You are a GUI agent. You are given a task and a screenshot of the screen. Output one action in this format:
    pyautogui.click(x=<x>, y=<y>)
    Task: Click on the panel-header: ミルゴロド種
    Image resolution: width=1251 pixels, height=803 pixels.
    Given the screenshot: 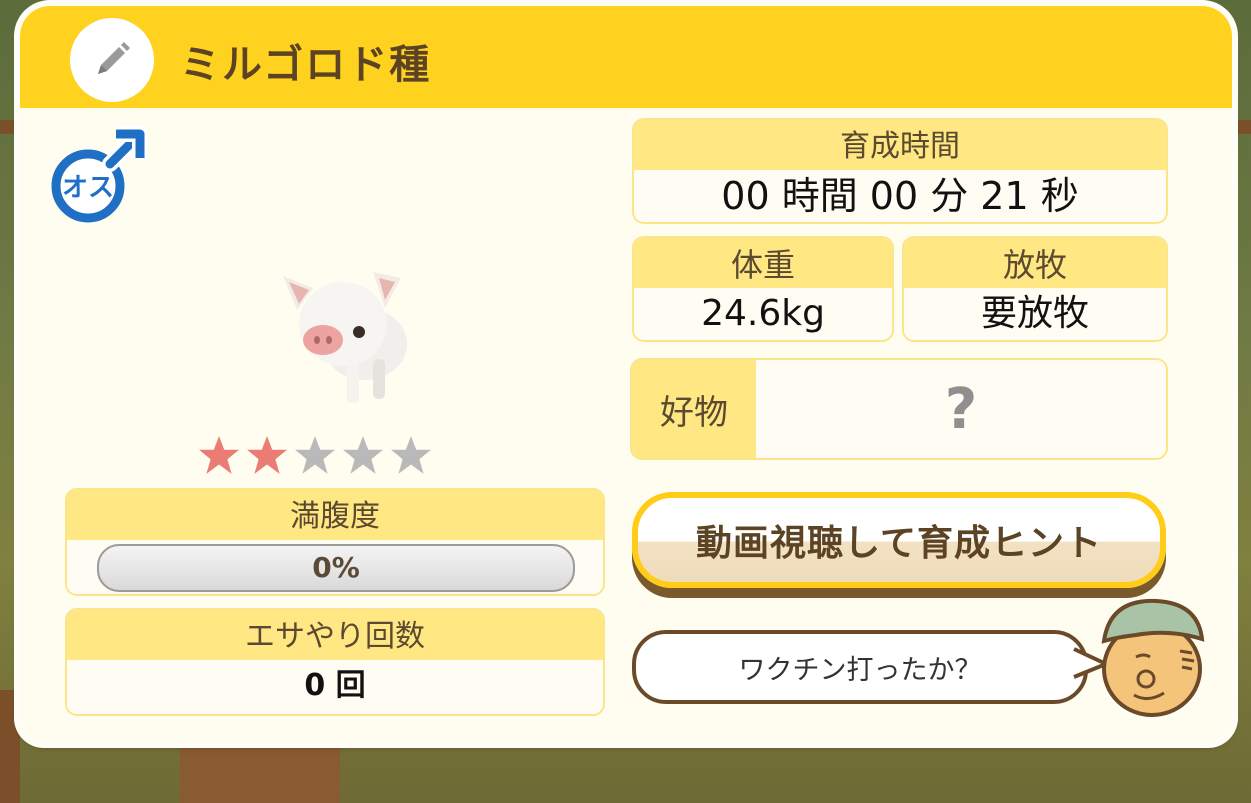 What is the action you would take?
    pyautogui.click(x=626, y=57)
    